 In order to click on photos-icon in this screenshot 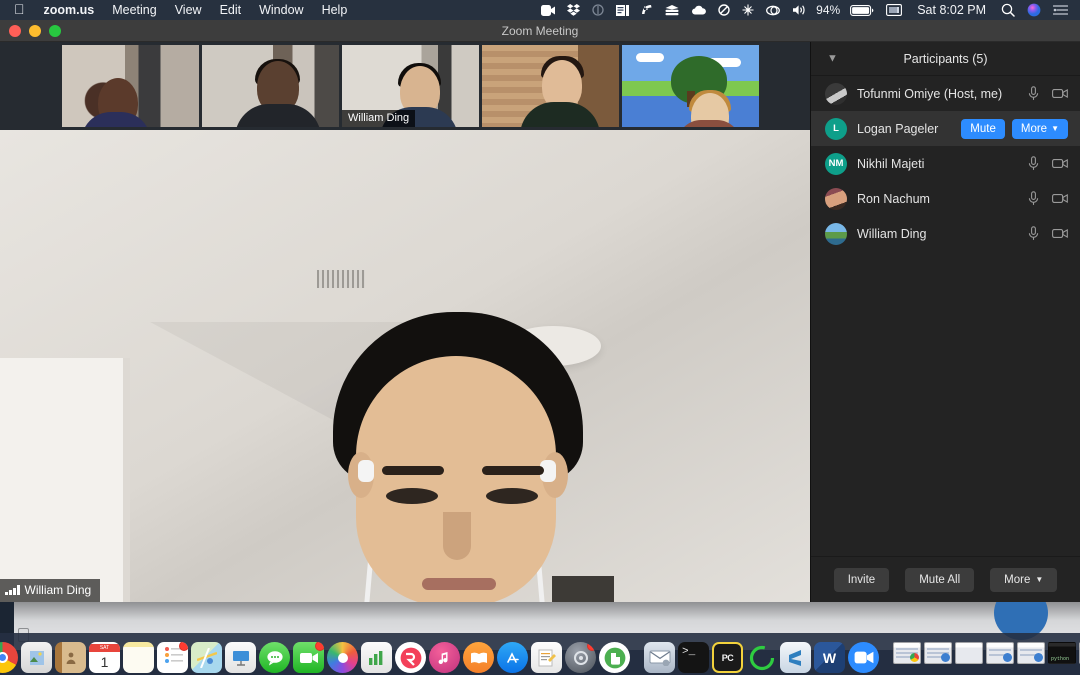, I will do `click(342, 657)`.